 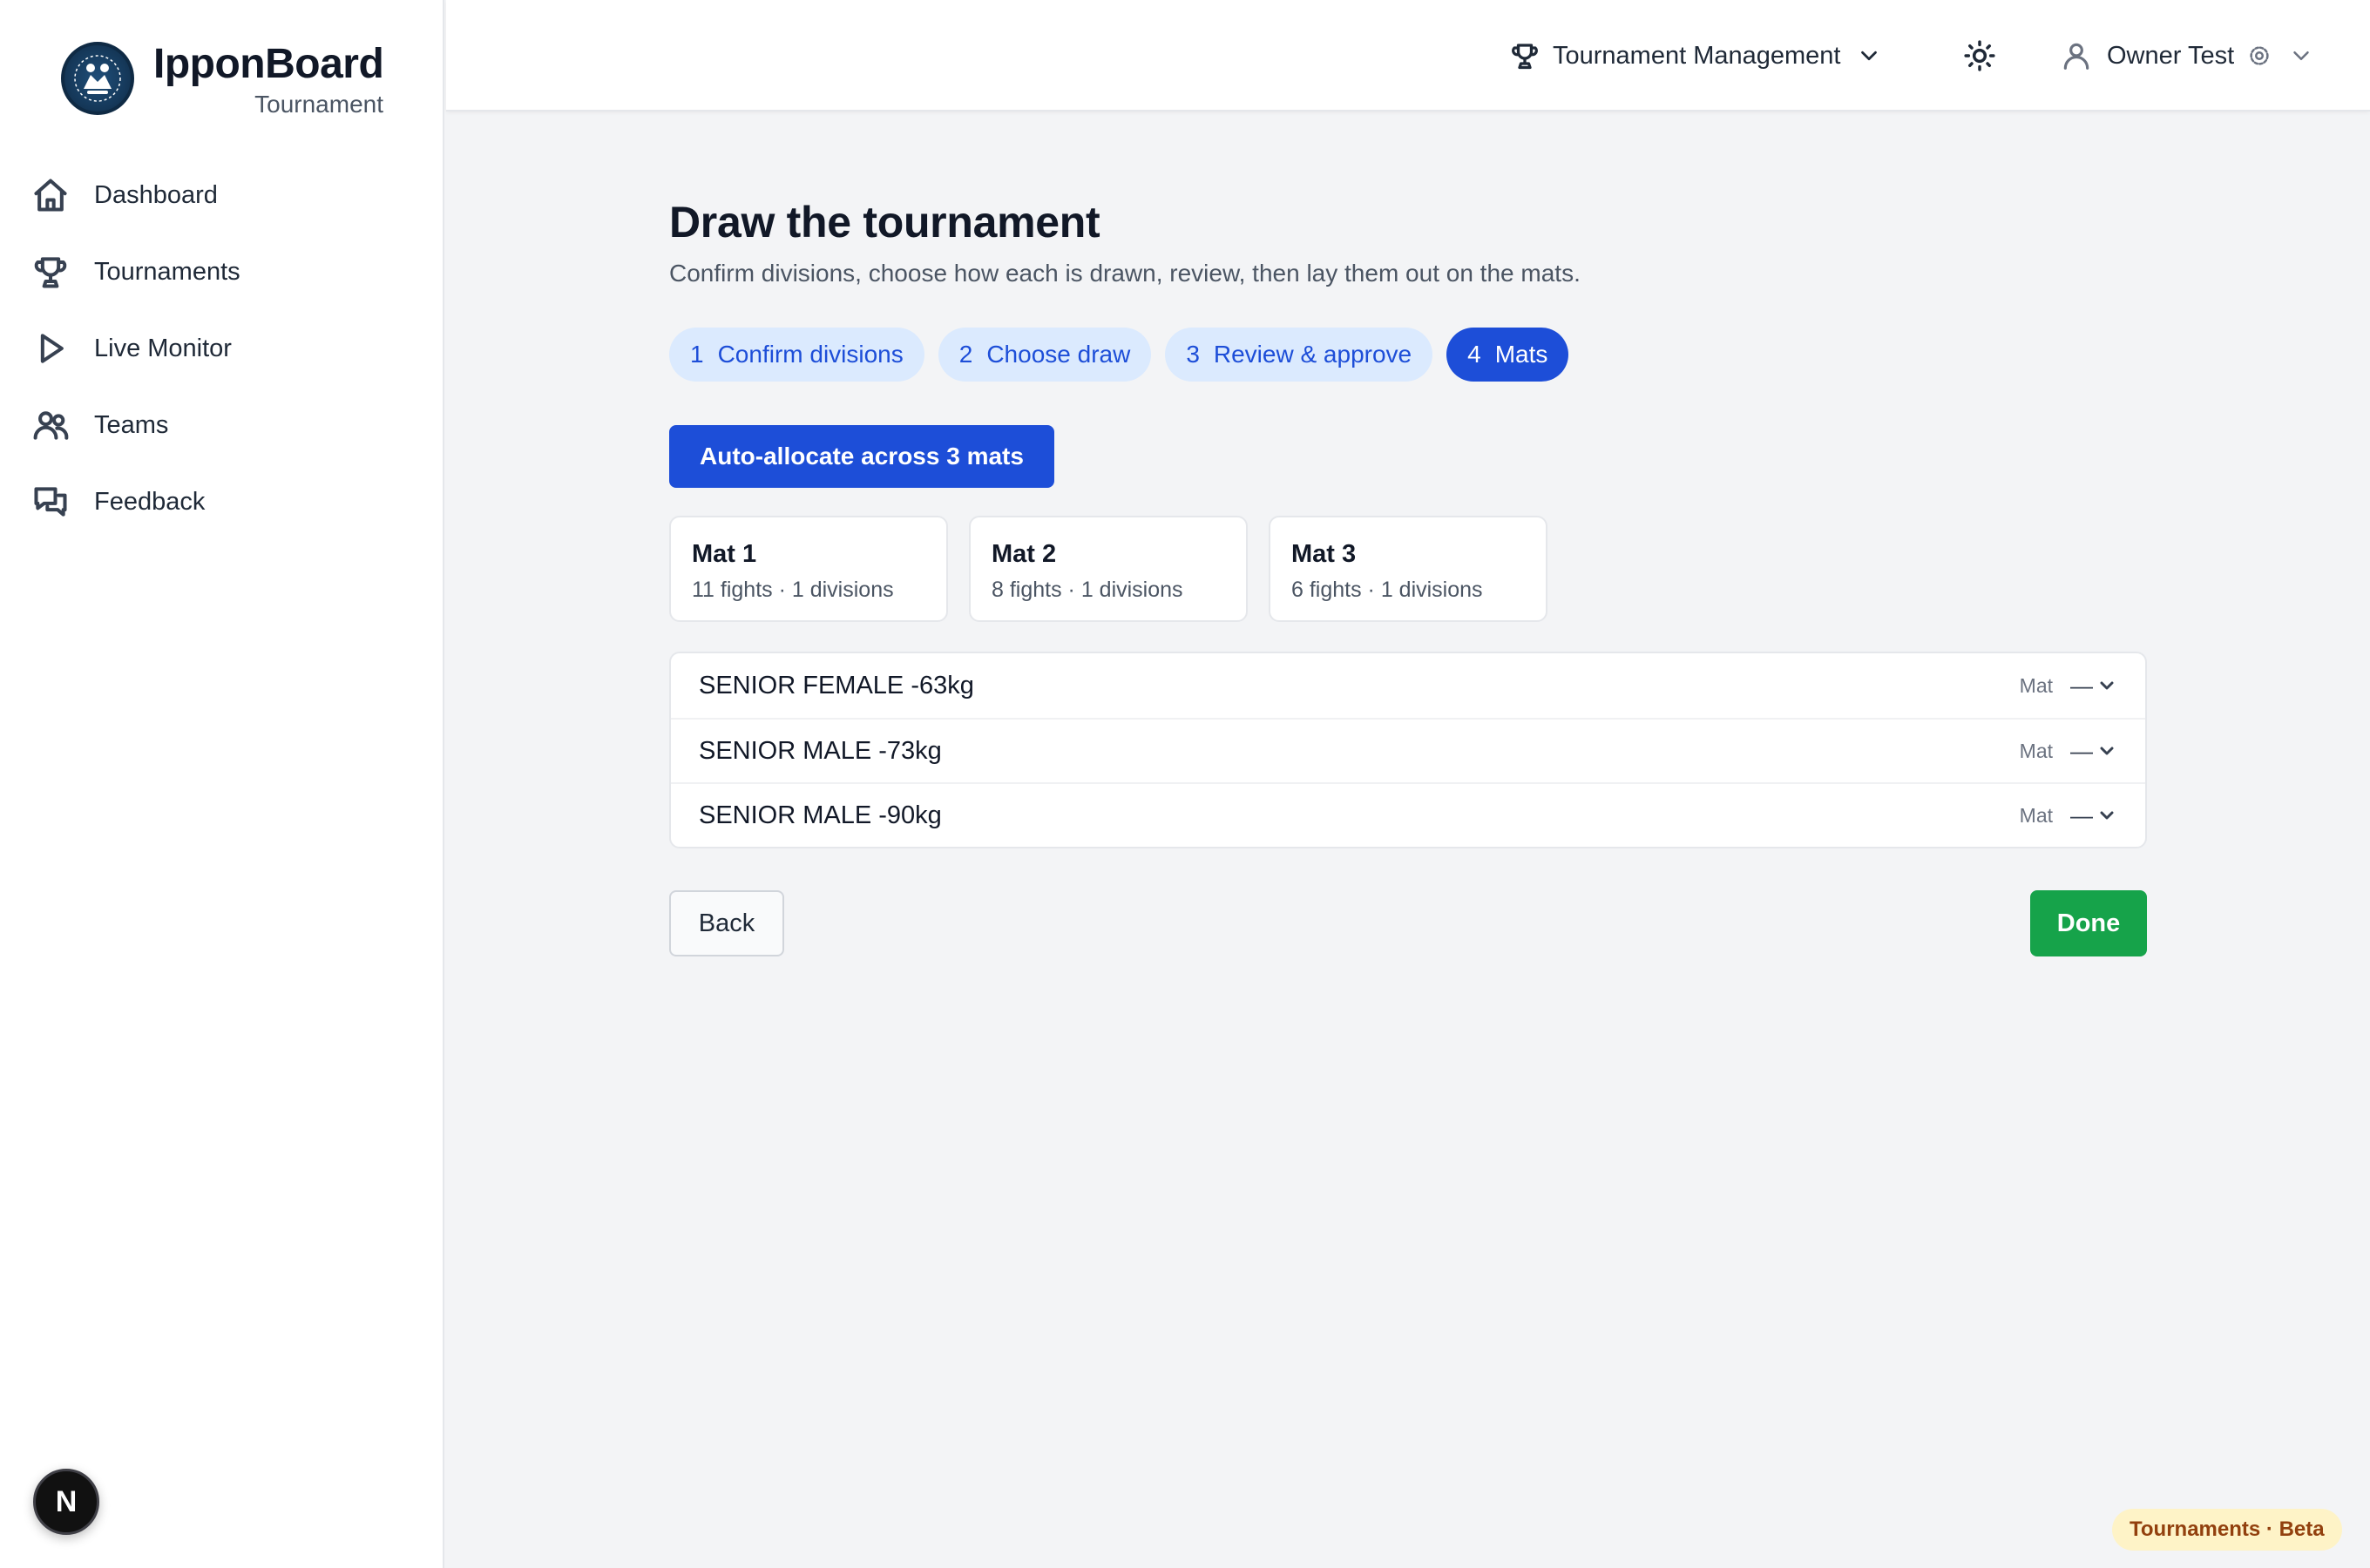 What do you see at coordinates (697, 354) in the screenshot?
I see `step-number: 1` at bounding box center [697, 354].